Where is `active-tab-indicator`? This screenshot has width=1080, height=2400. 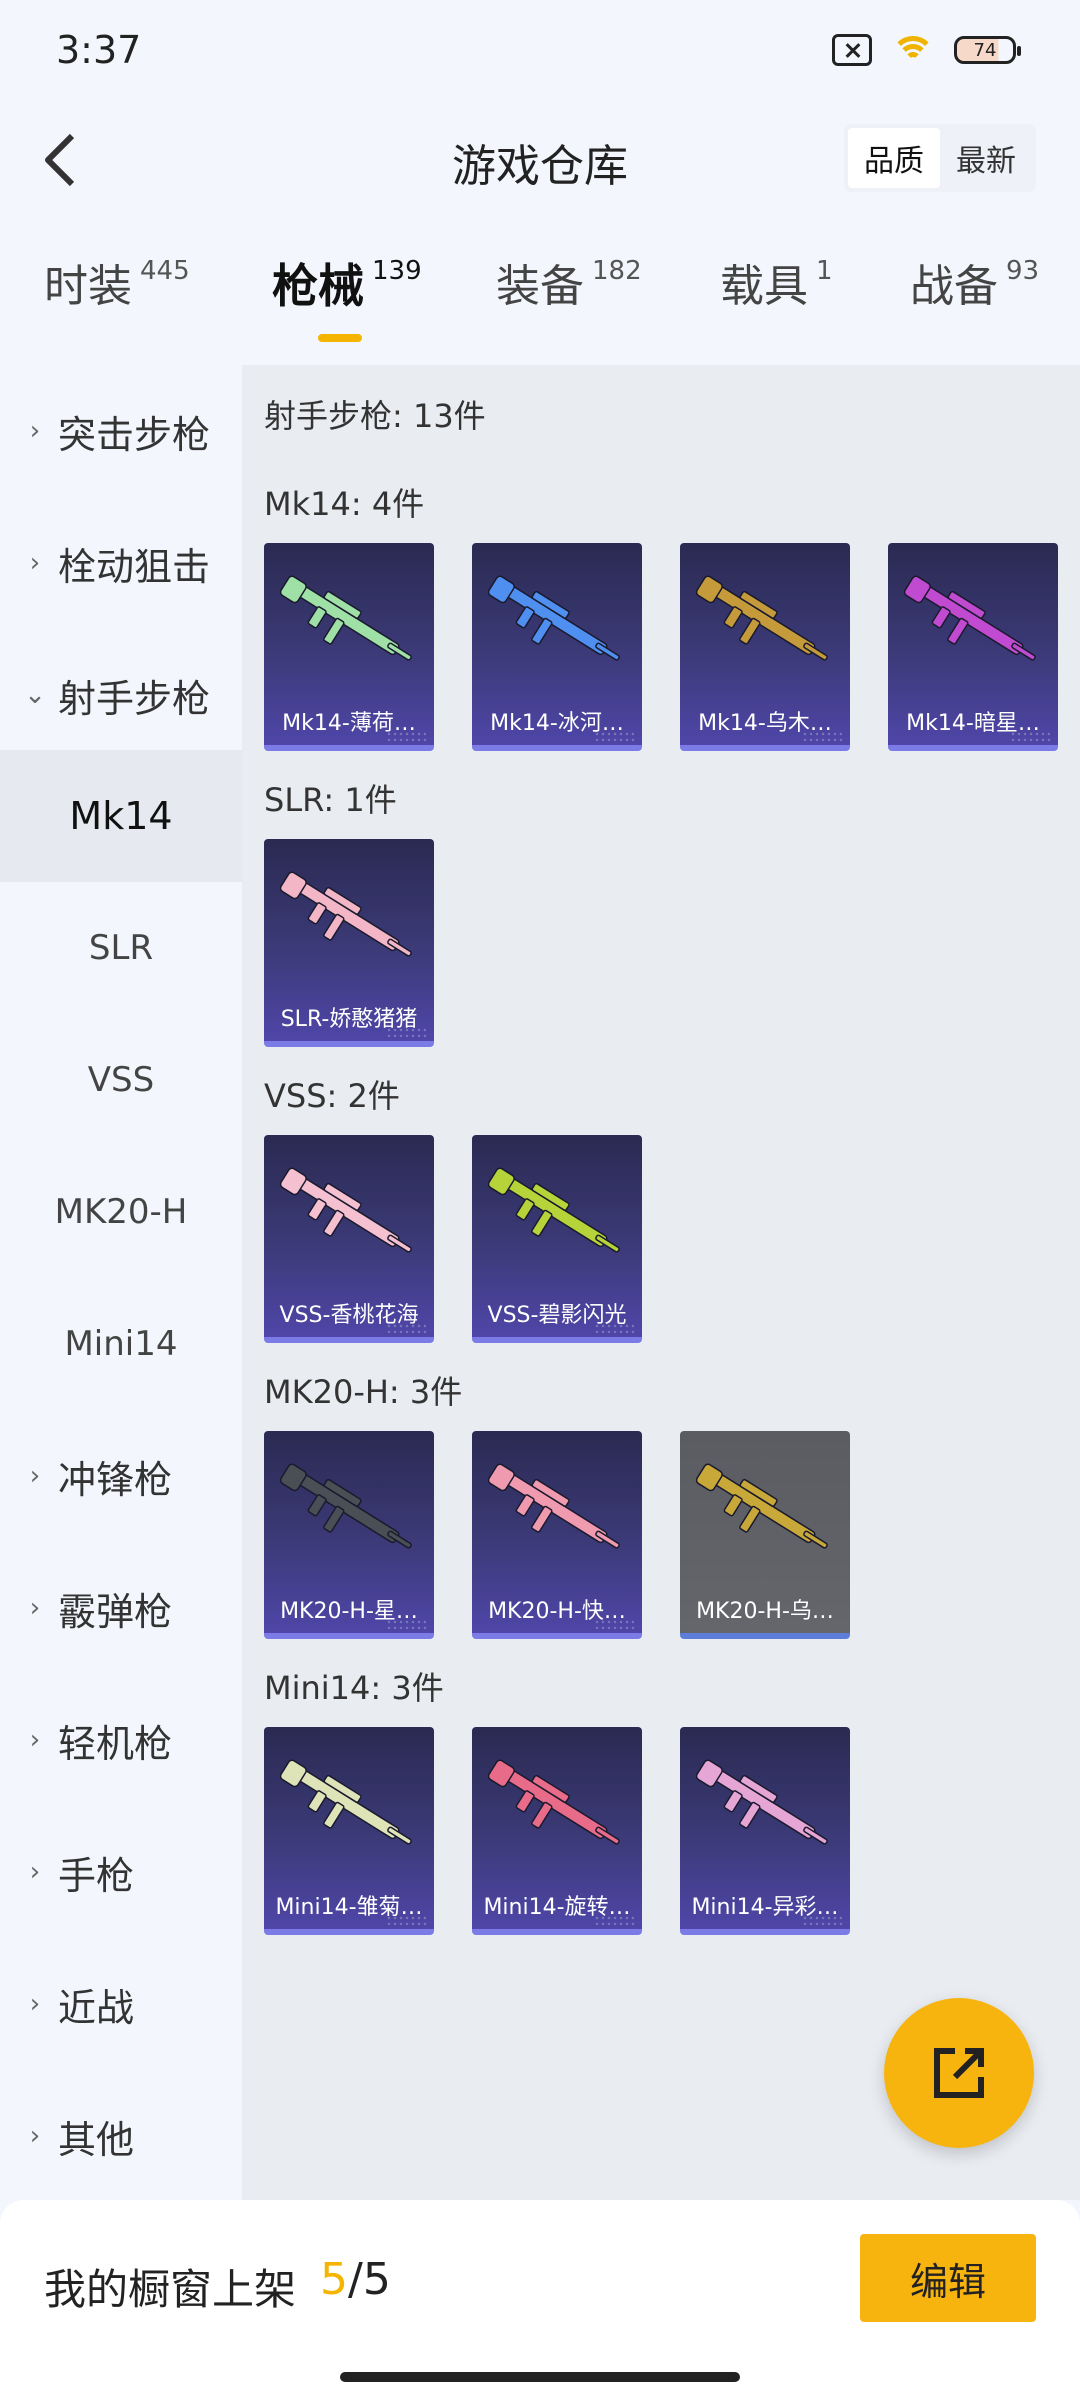
active-tab-indicator is located at coordinates (340, 338).